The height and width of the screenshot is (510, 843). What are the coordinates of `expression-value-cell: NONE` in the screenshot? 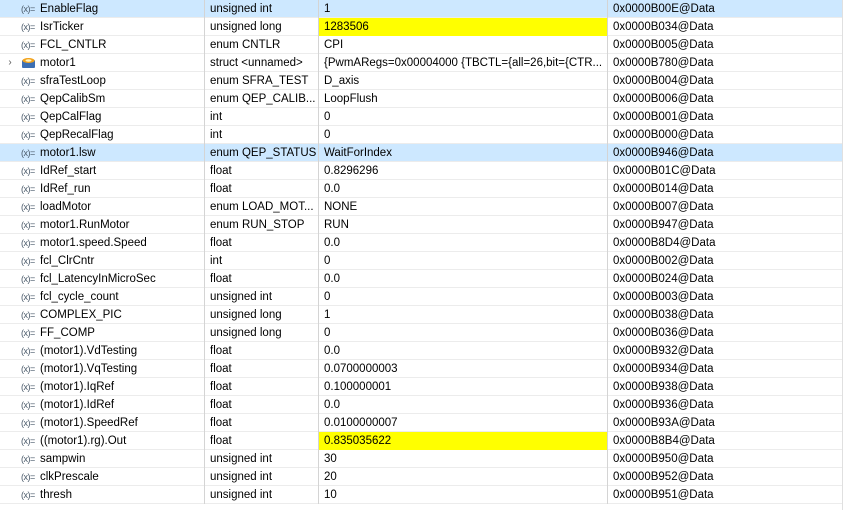 It's located at (463, 207).